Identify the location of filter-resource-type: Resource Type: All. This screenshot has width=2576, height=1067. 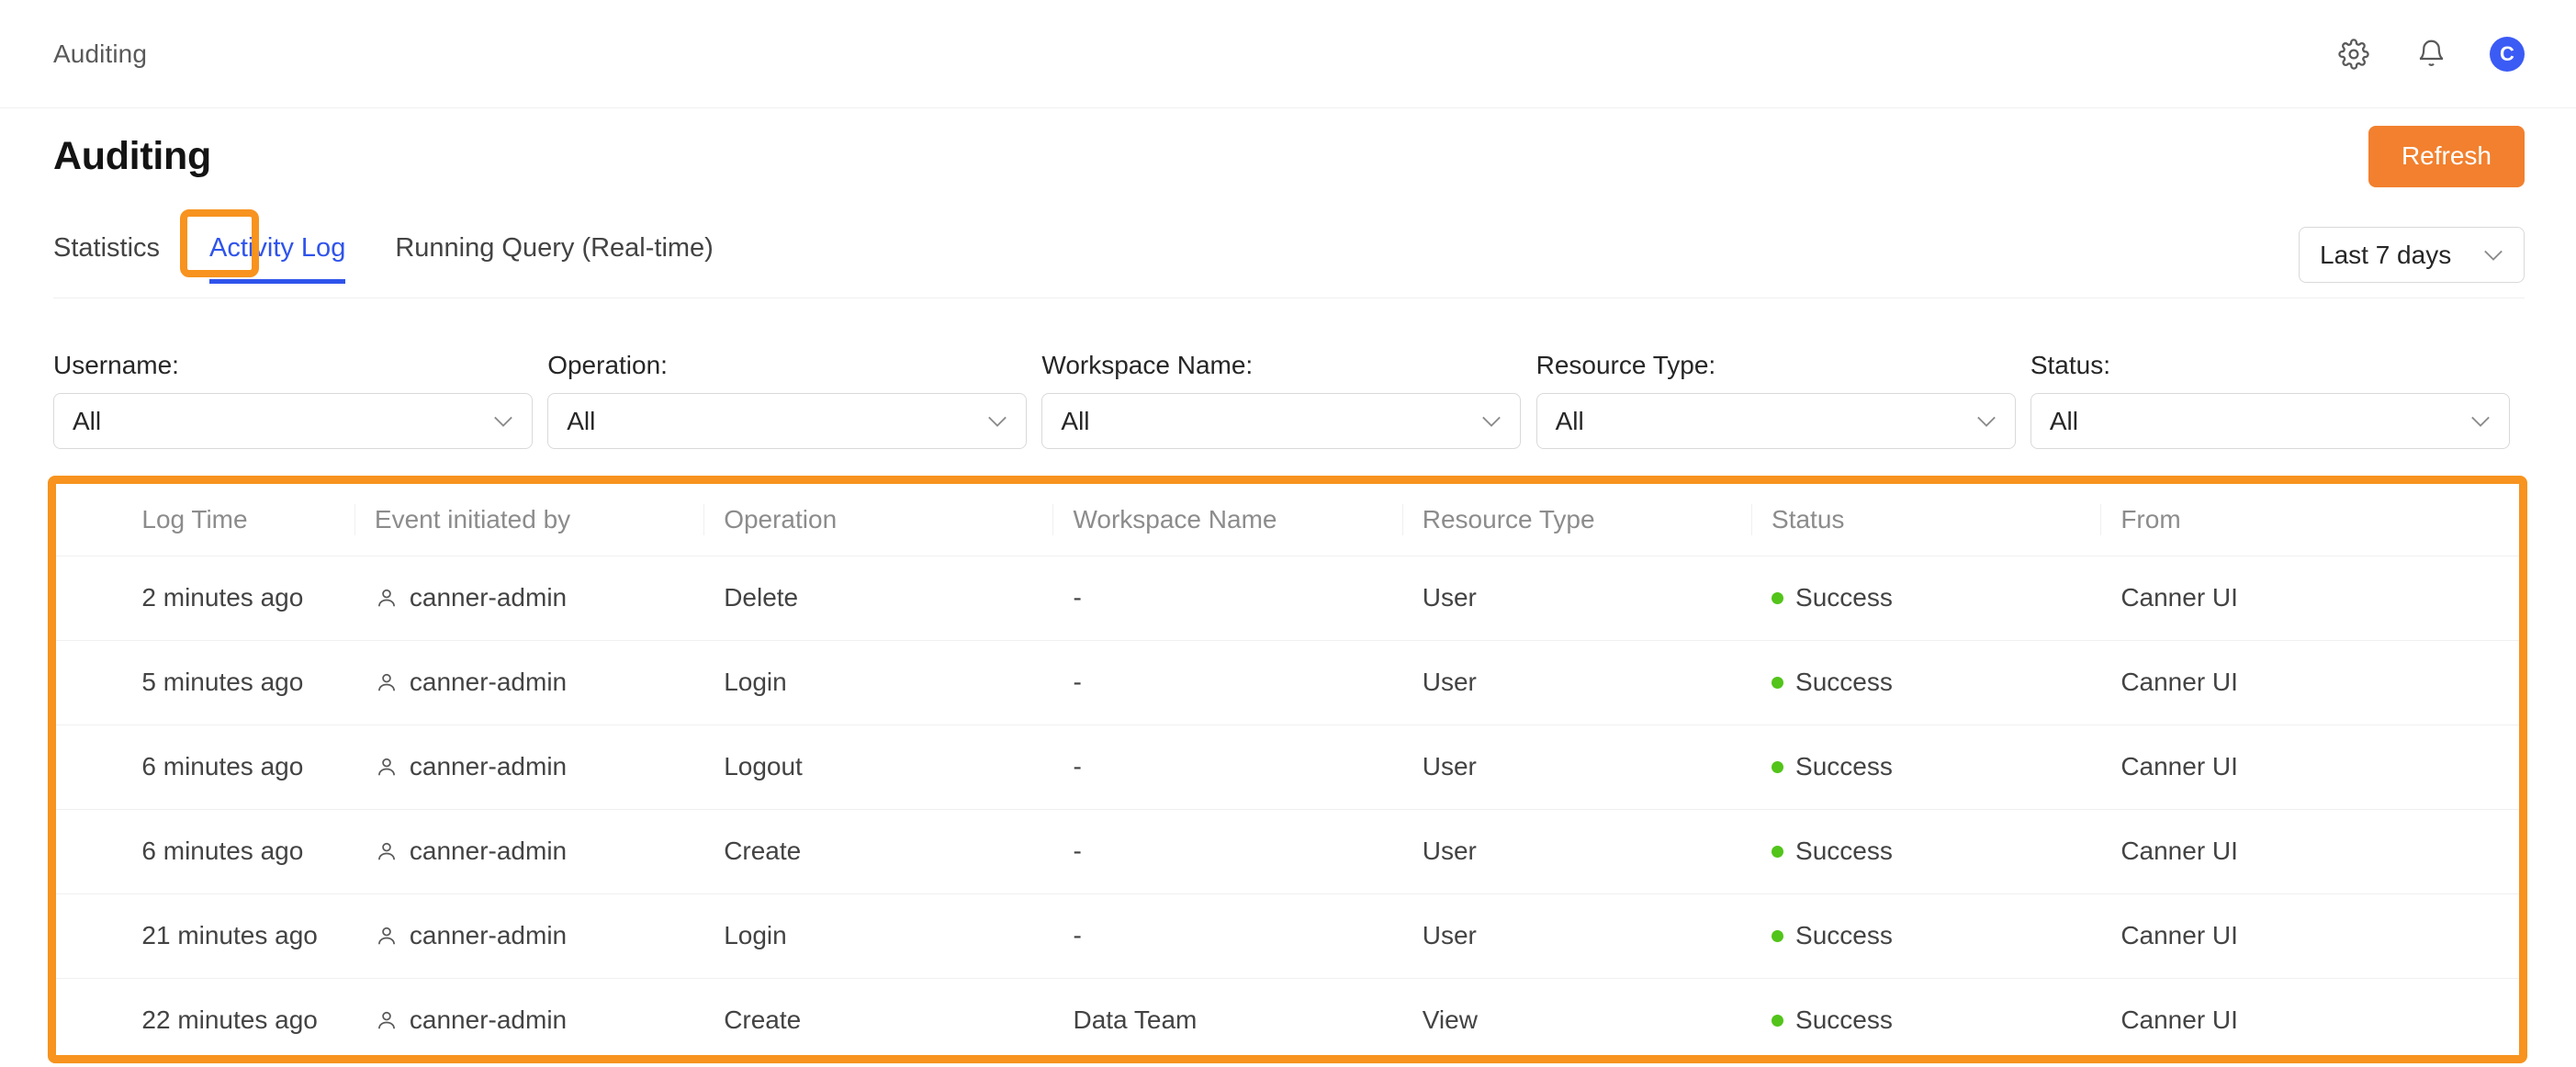
(1782, 400).